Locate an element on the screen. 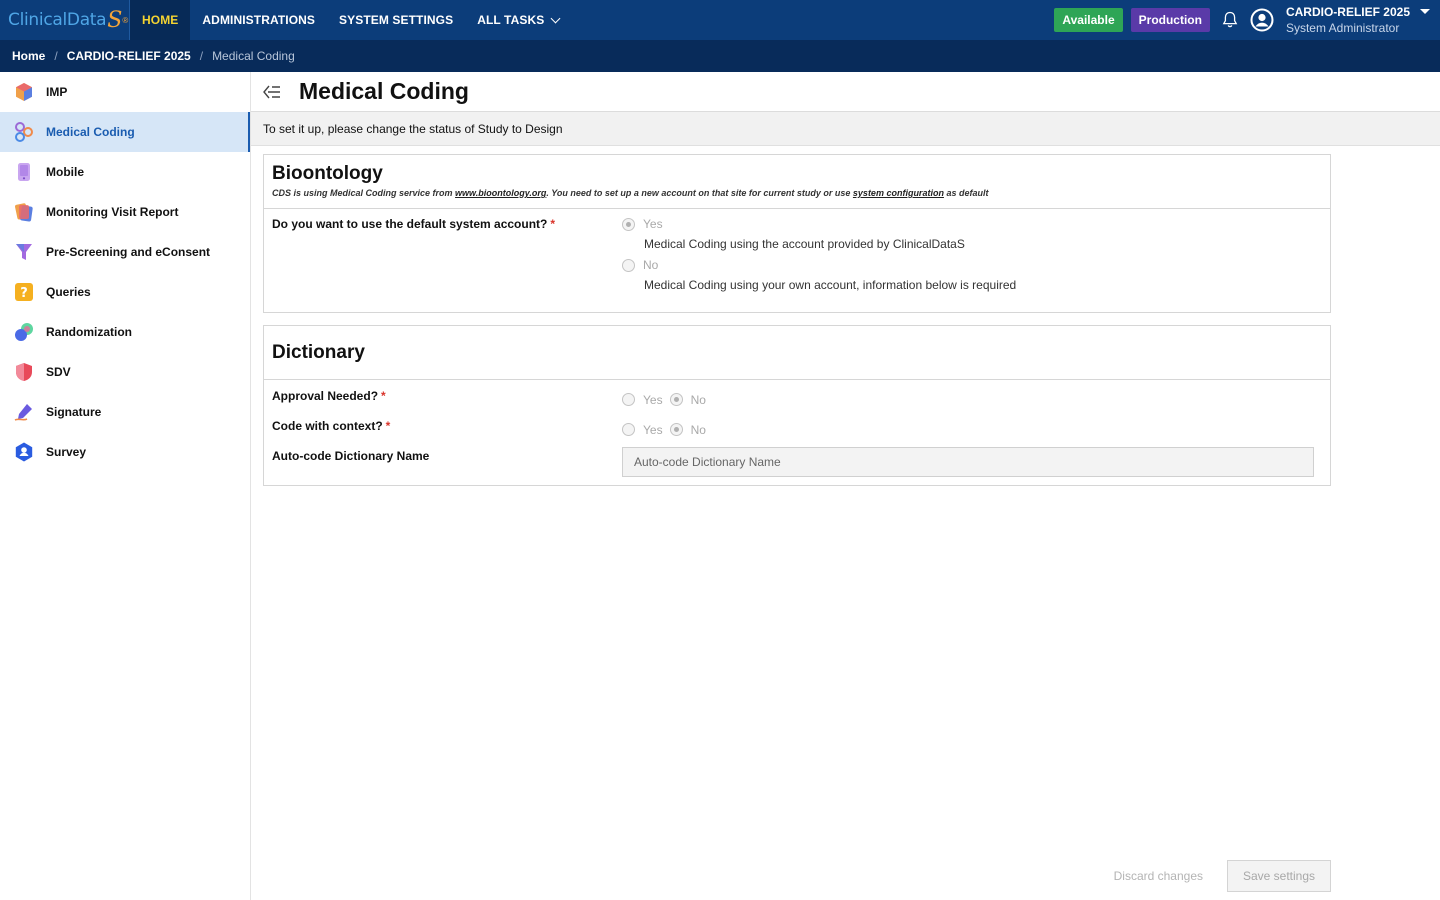 This screenshot has width=1440, height=900. sidebar-item-imp: IMP is located at coordinates (125, 92).